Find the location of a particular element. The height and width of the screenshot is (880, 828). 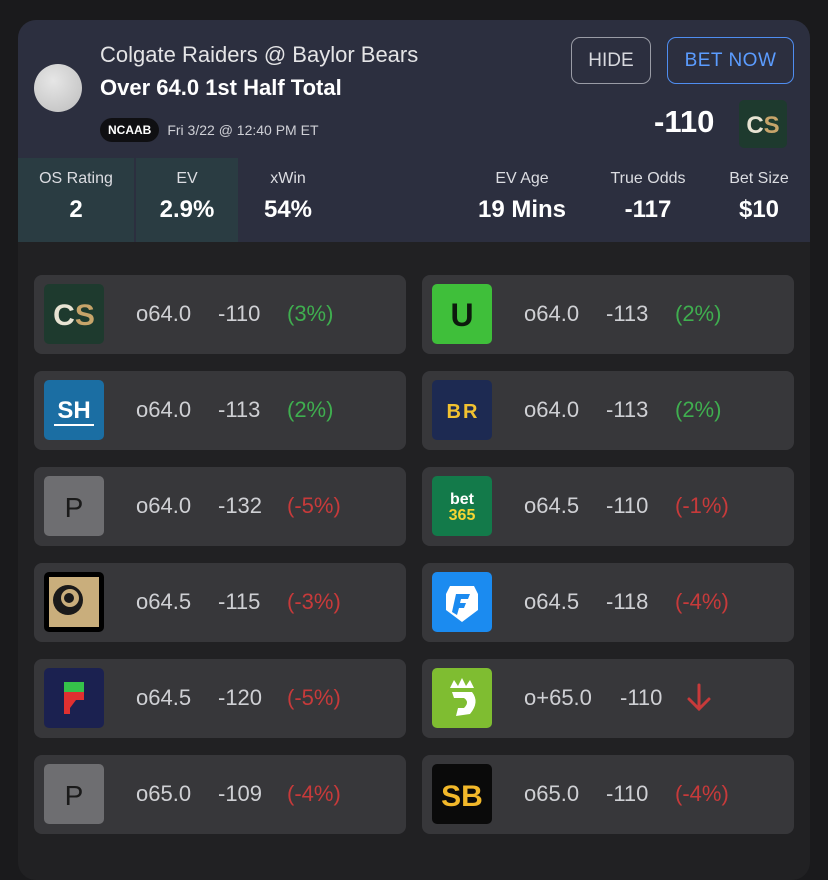

svg-text: SH is located at coordinates (73, 410).